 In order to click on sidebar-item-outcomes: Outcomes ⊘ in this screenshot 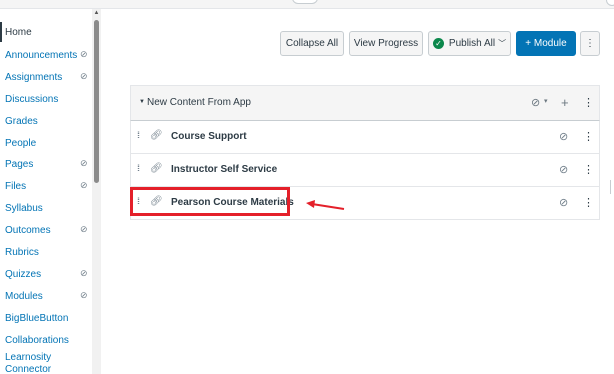, I will do `click(46, 230)`.